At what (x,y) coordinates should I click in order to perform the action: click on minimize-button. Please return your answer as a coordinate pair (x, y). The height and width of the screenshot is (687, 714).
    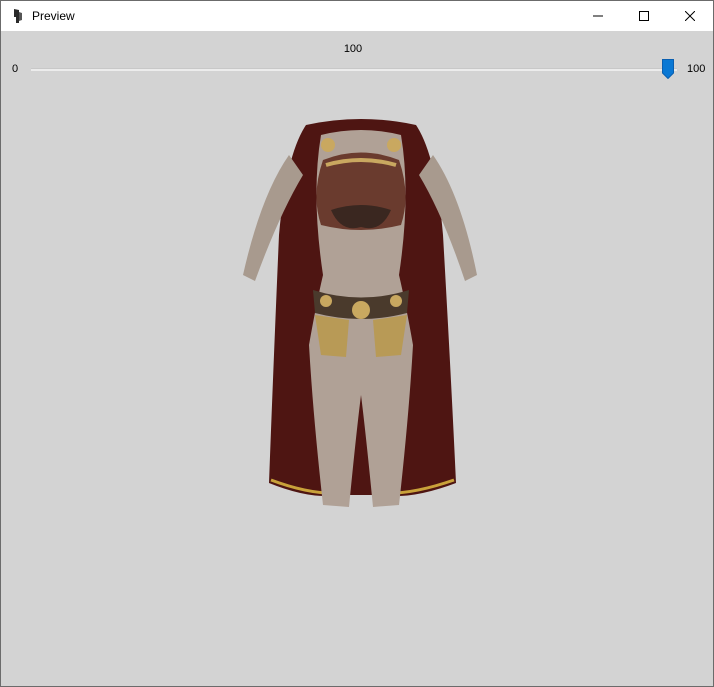
    Looking at the image, I should click on (598, 16).